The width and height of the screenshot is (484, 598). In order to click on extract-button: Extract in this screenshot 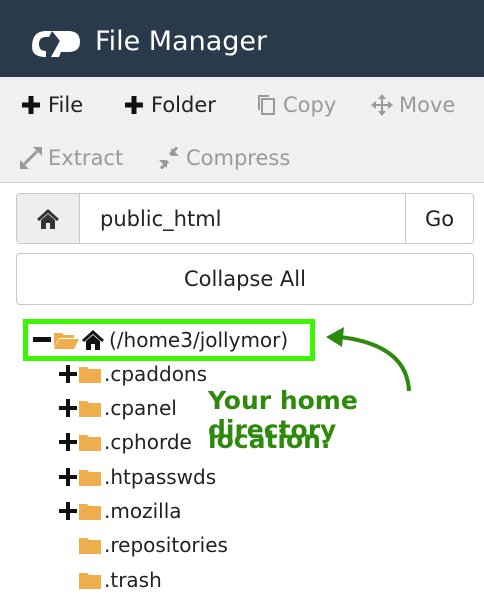, I will do `click(71, 158)`.